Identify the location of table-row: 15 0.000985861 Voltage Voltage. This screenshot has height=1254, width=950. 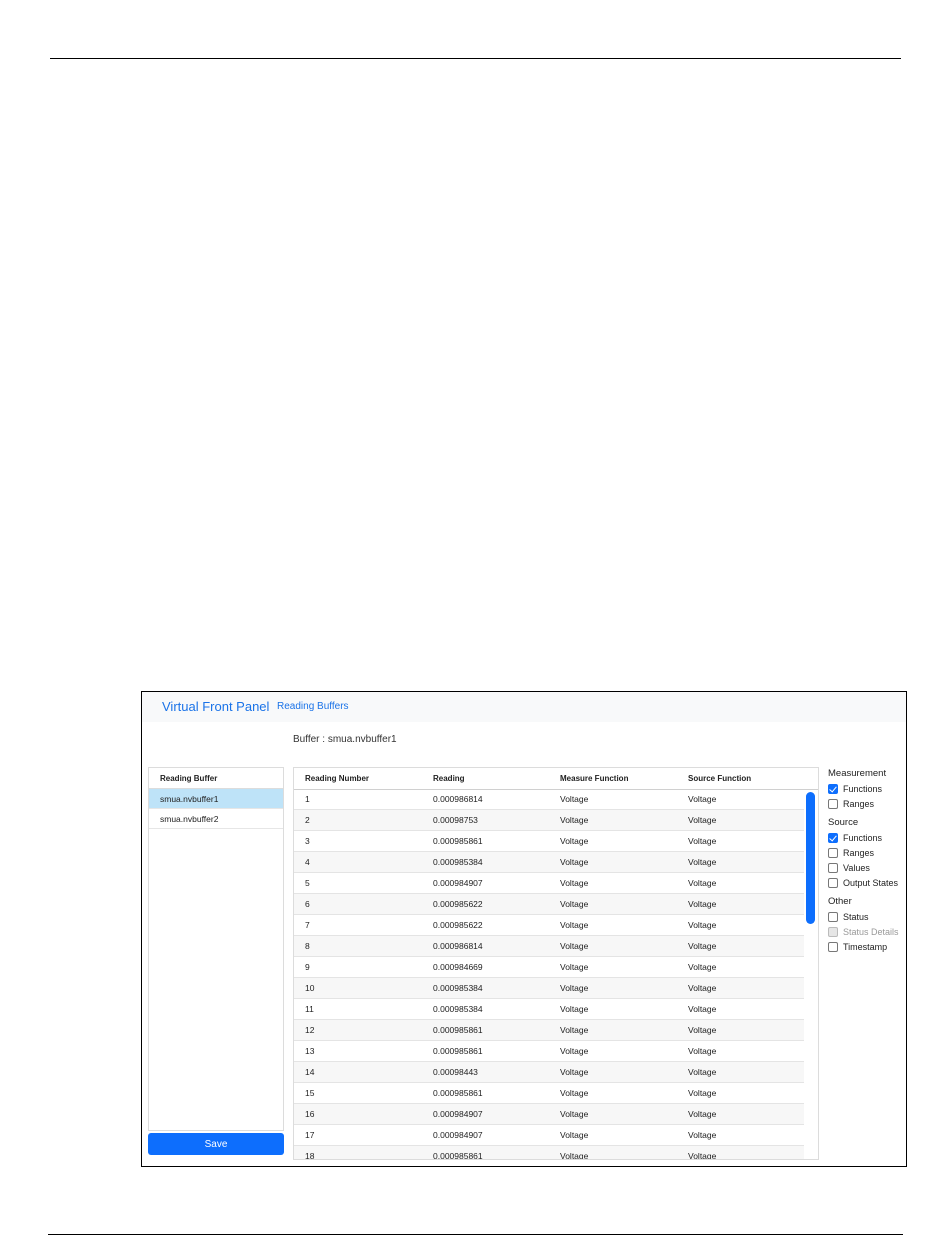
(549, 1093).